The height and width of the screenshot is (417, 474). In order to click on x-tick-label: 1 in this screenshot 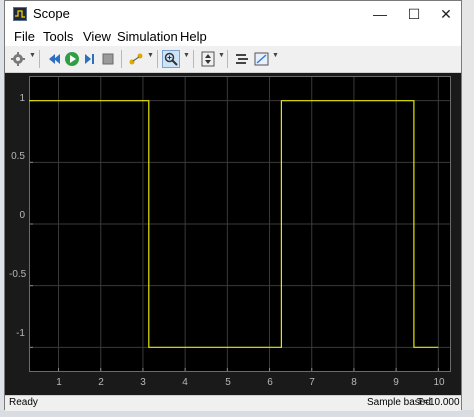, I will do `click(59, 382)`.